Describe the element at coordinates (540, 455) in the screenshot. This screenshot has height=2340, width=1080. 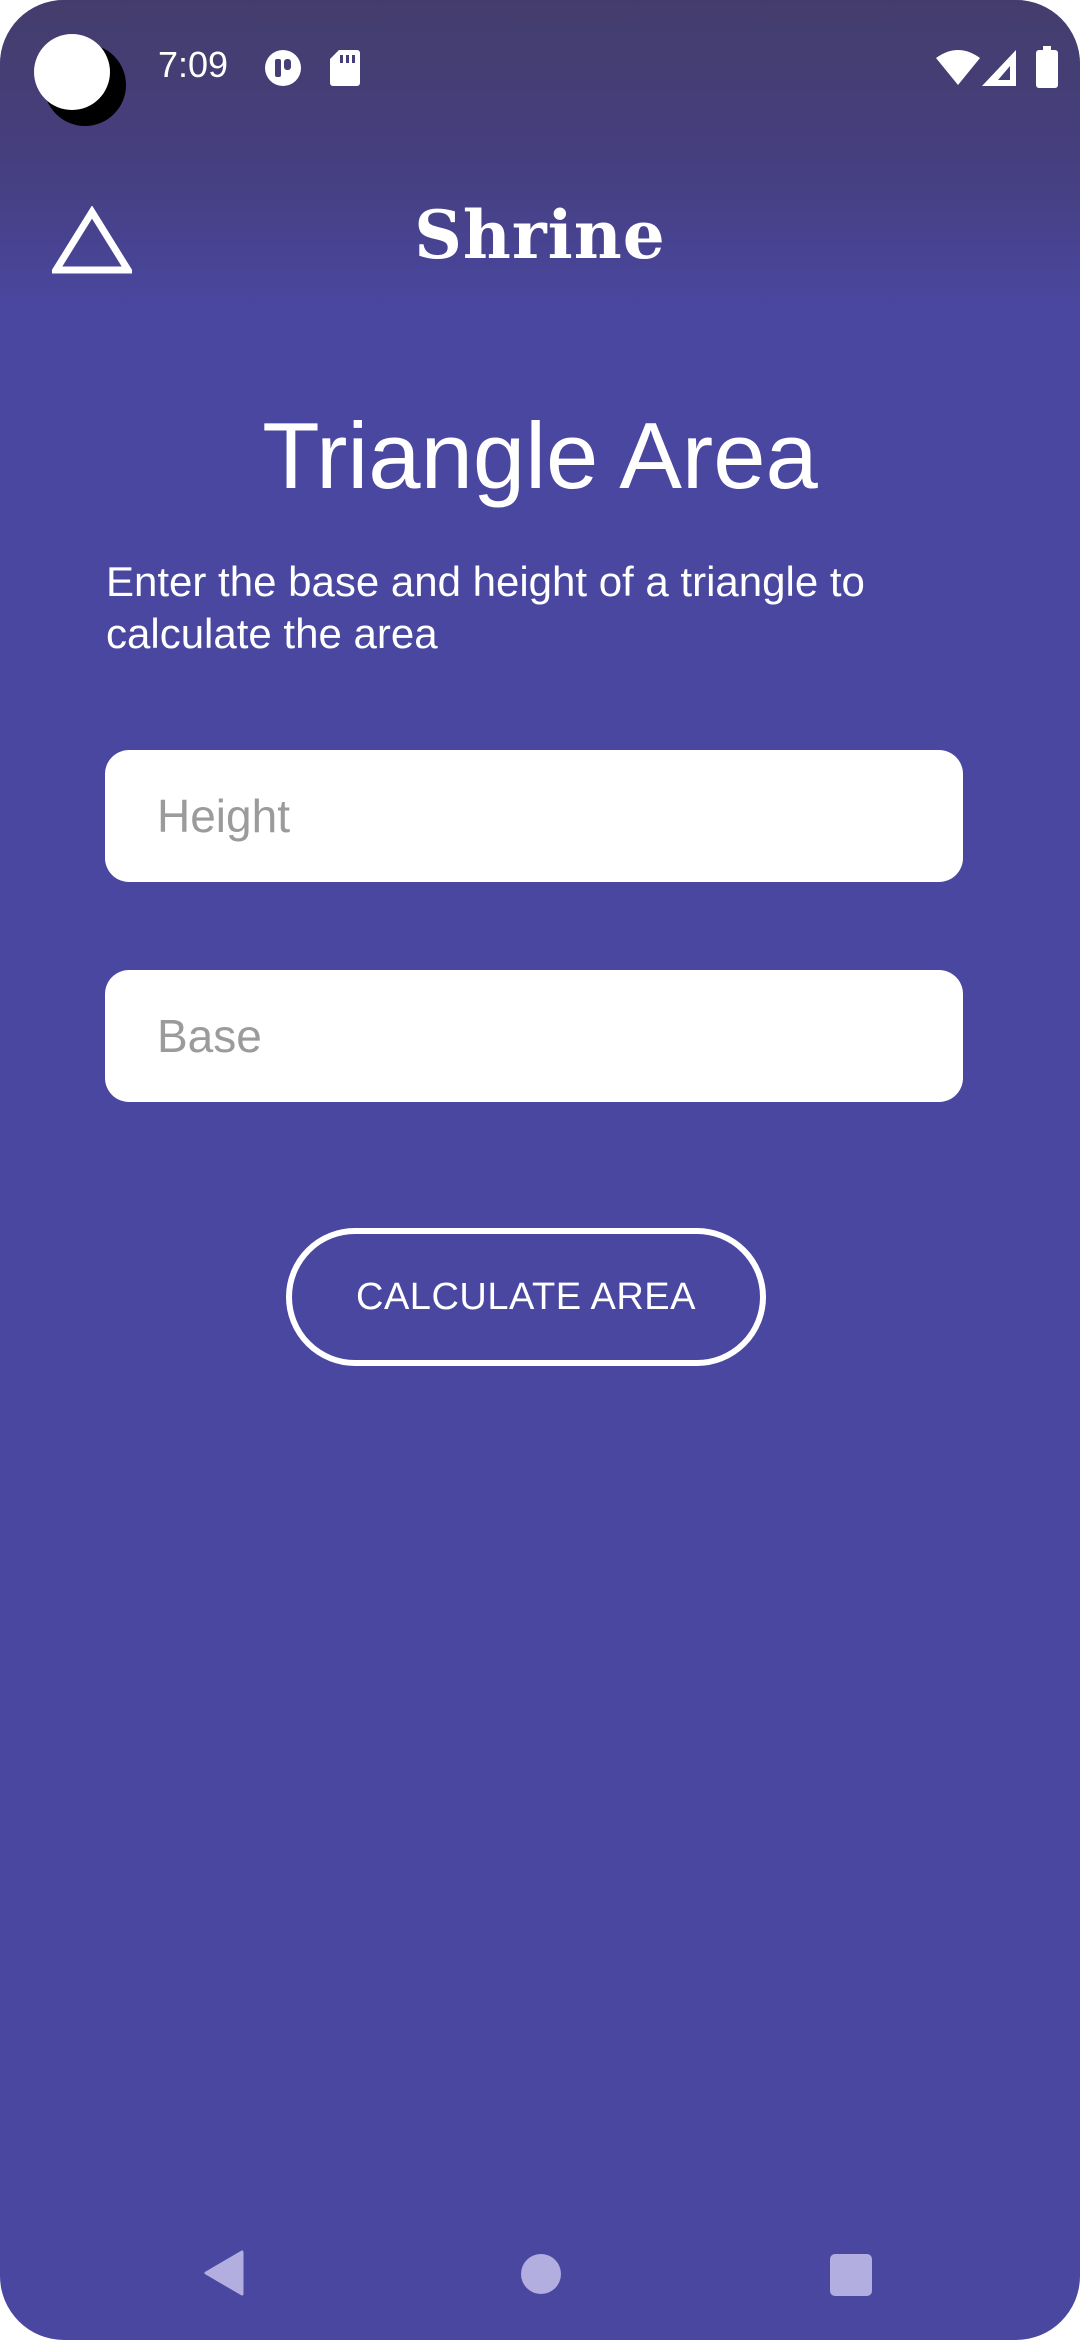
I see `page-title: Triangle Area` at that location.